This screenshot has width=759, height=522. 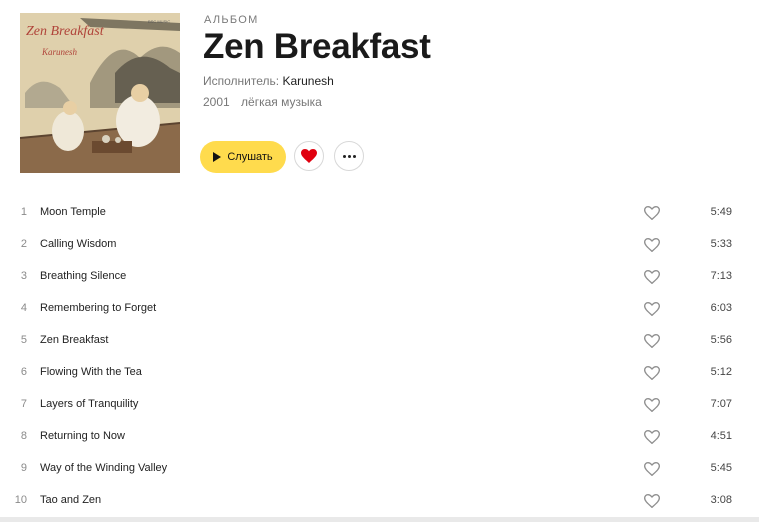 What do you see at coordinates (70, 500) in the screenshot?
I see `track-title: Tao and Zen` at bounding box center [70, 500].